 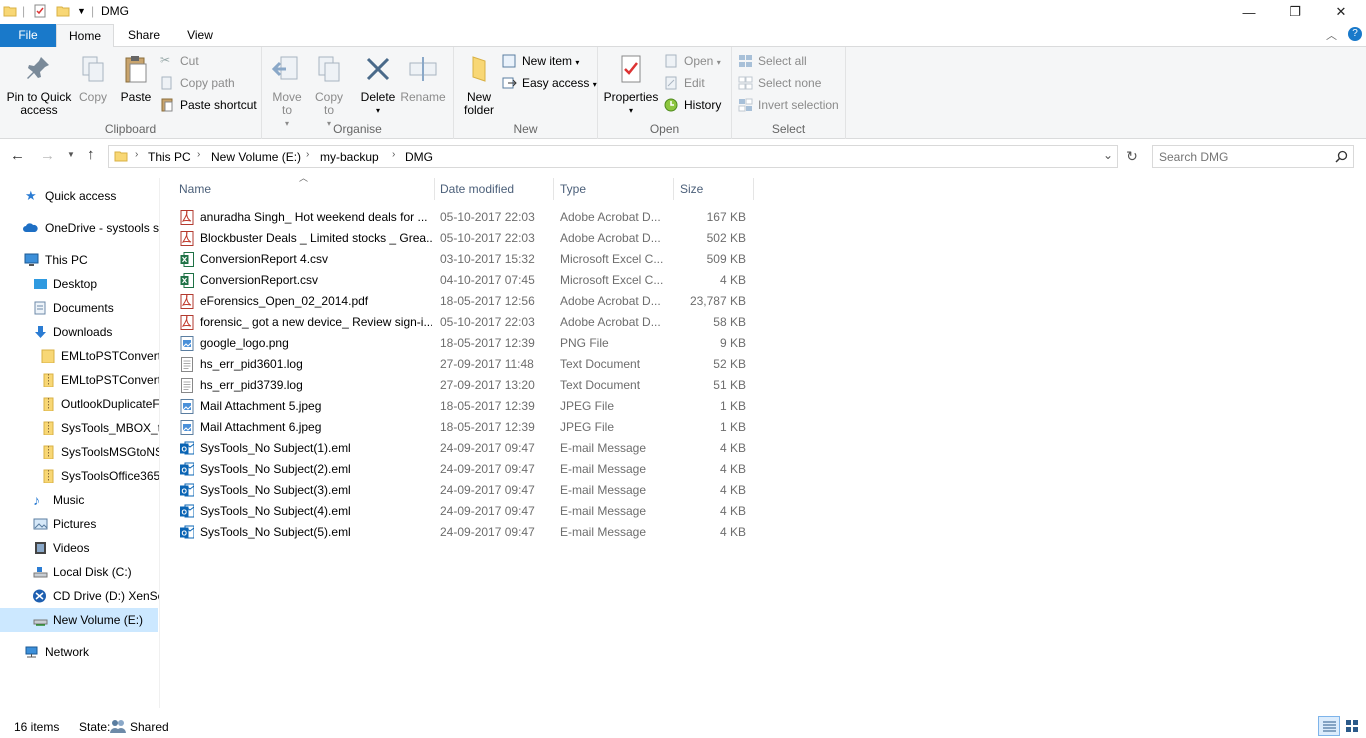 I want to click on breadcrumb-my-backup: my-backup, so click(x=349, y=157).